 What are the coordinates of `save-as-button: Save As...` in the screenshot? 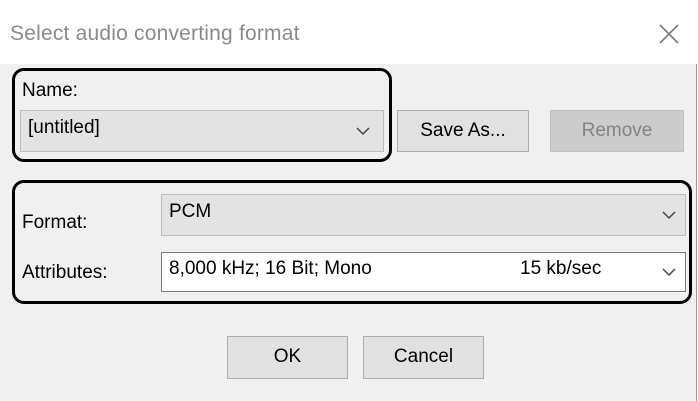 It's located at (463, 131).